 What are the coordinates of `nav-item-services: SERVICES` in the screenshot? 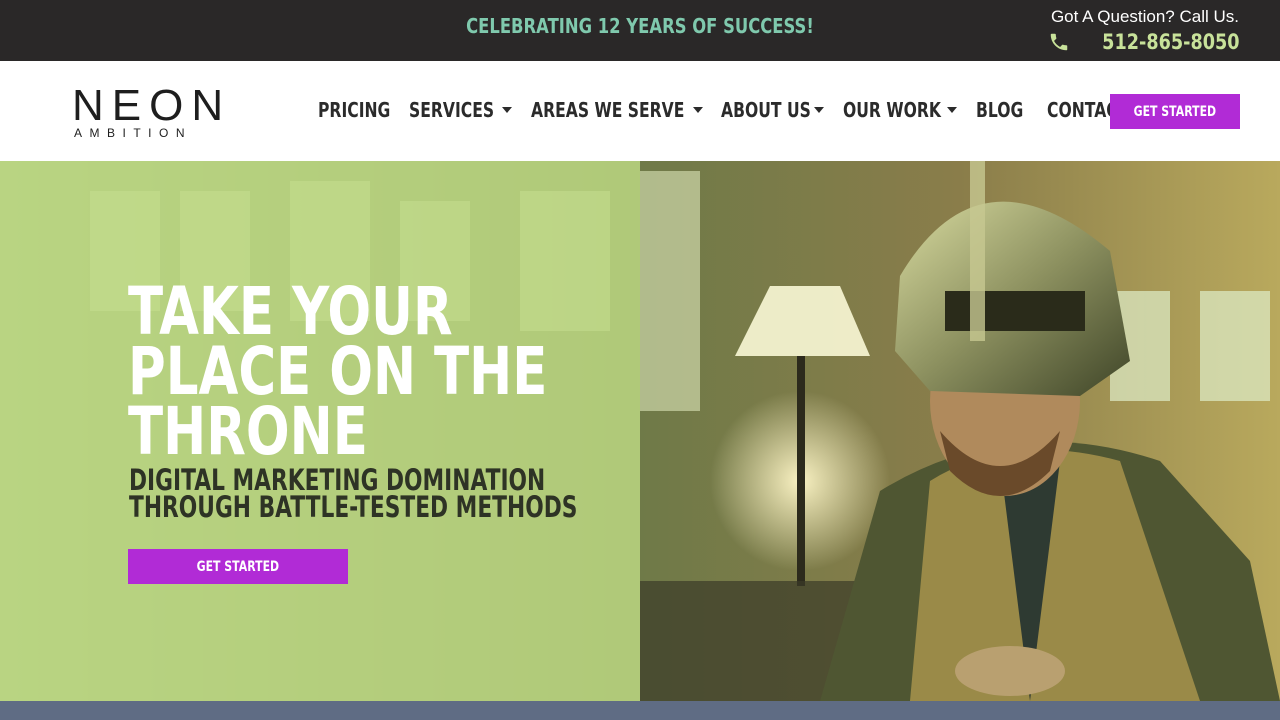 It's located at (460, 110).